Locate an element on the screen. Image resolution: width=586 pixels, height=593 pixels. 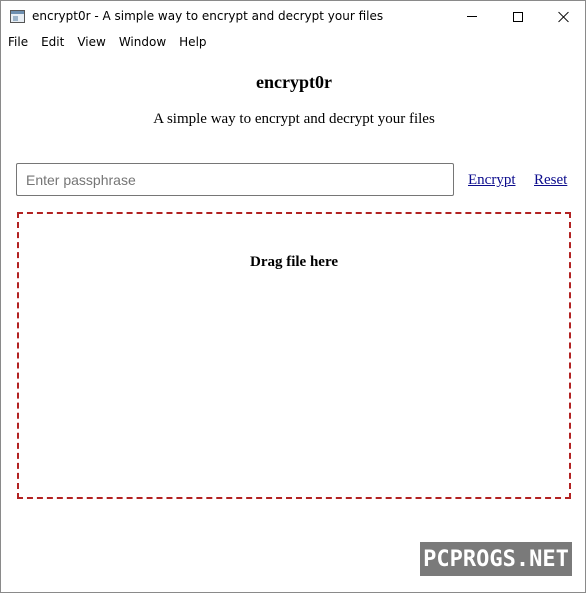
menu-window: Window is located at coordinates (142, 42).